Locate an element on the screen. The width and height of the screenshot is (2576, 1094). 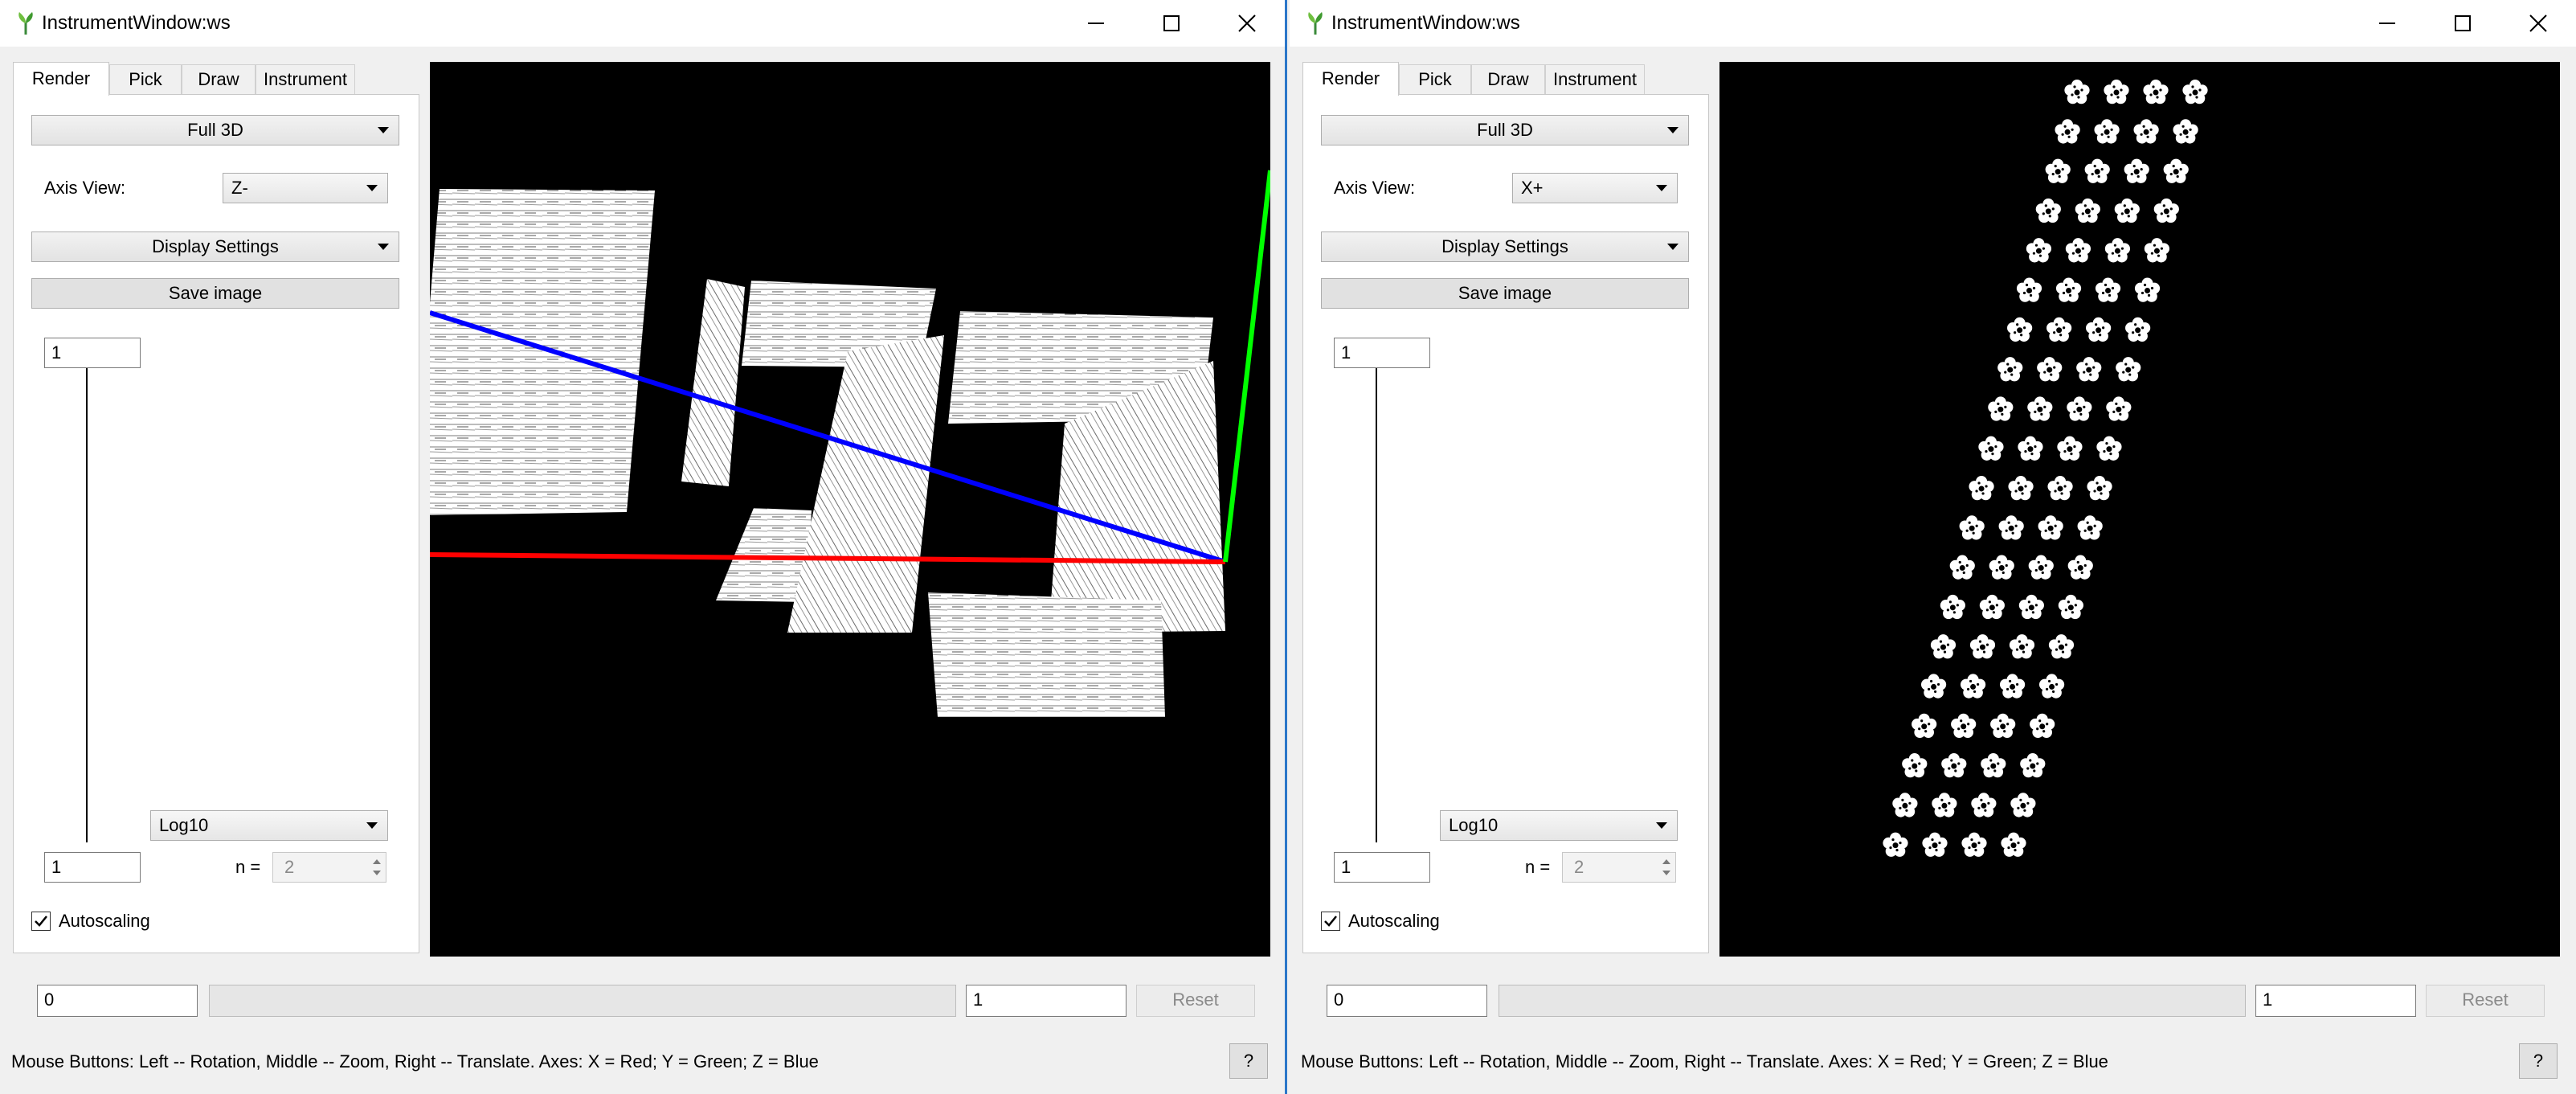
minimize-button is located at coordinates (2387, 23).